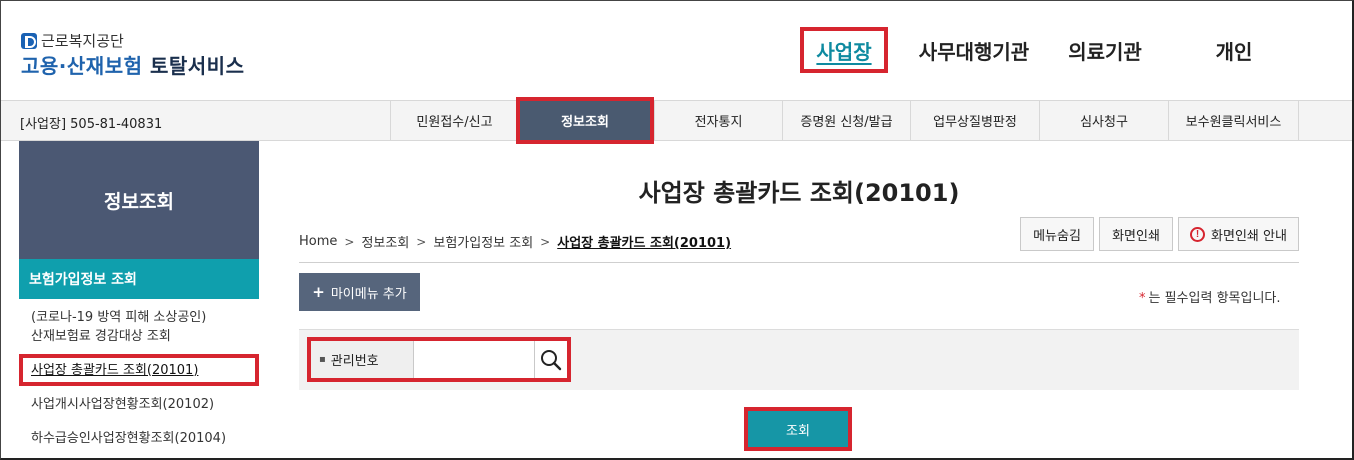 Image resolution: width=1354 pixels, height=460 pixels. I want to click on topnav-business: 사업장, so click(844, 50).